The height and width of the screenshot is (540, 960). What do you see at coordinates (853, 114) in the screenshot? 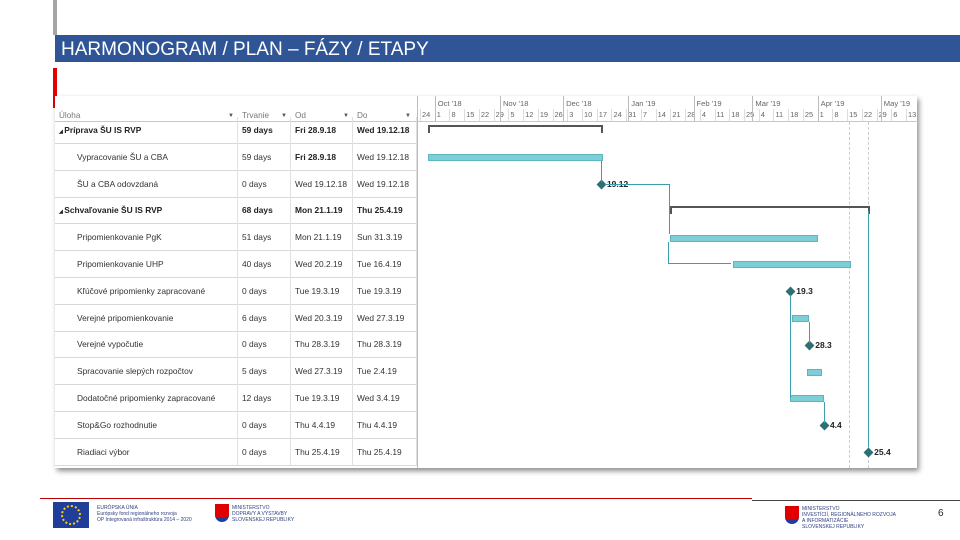
I see `week-tick-label: 15` at bounding box center [853, 114].